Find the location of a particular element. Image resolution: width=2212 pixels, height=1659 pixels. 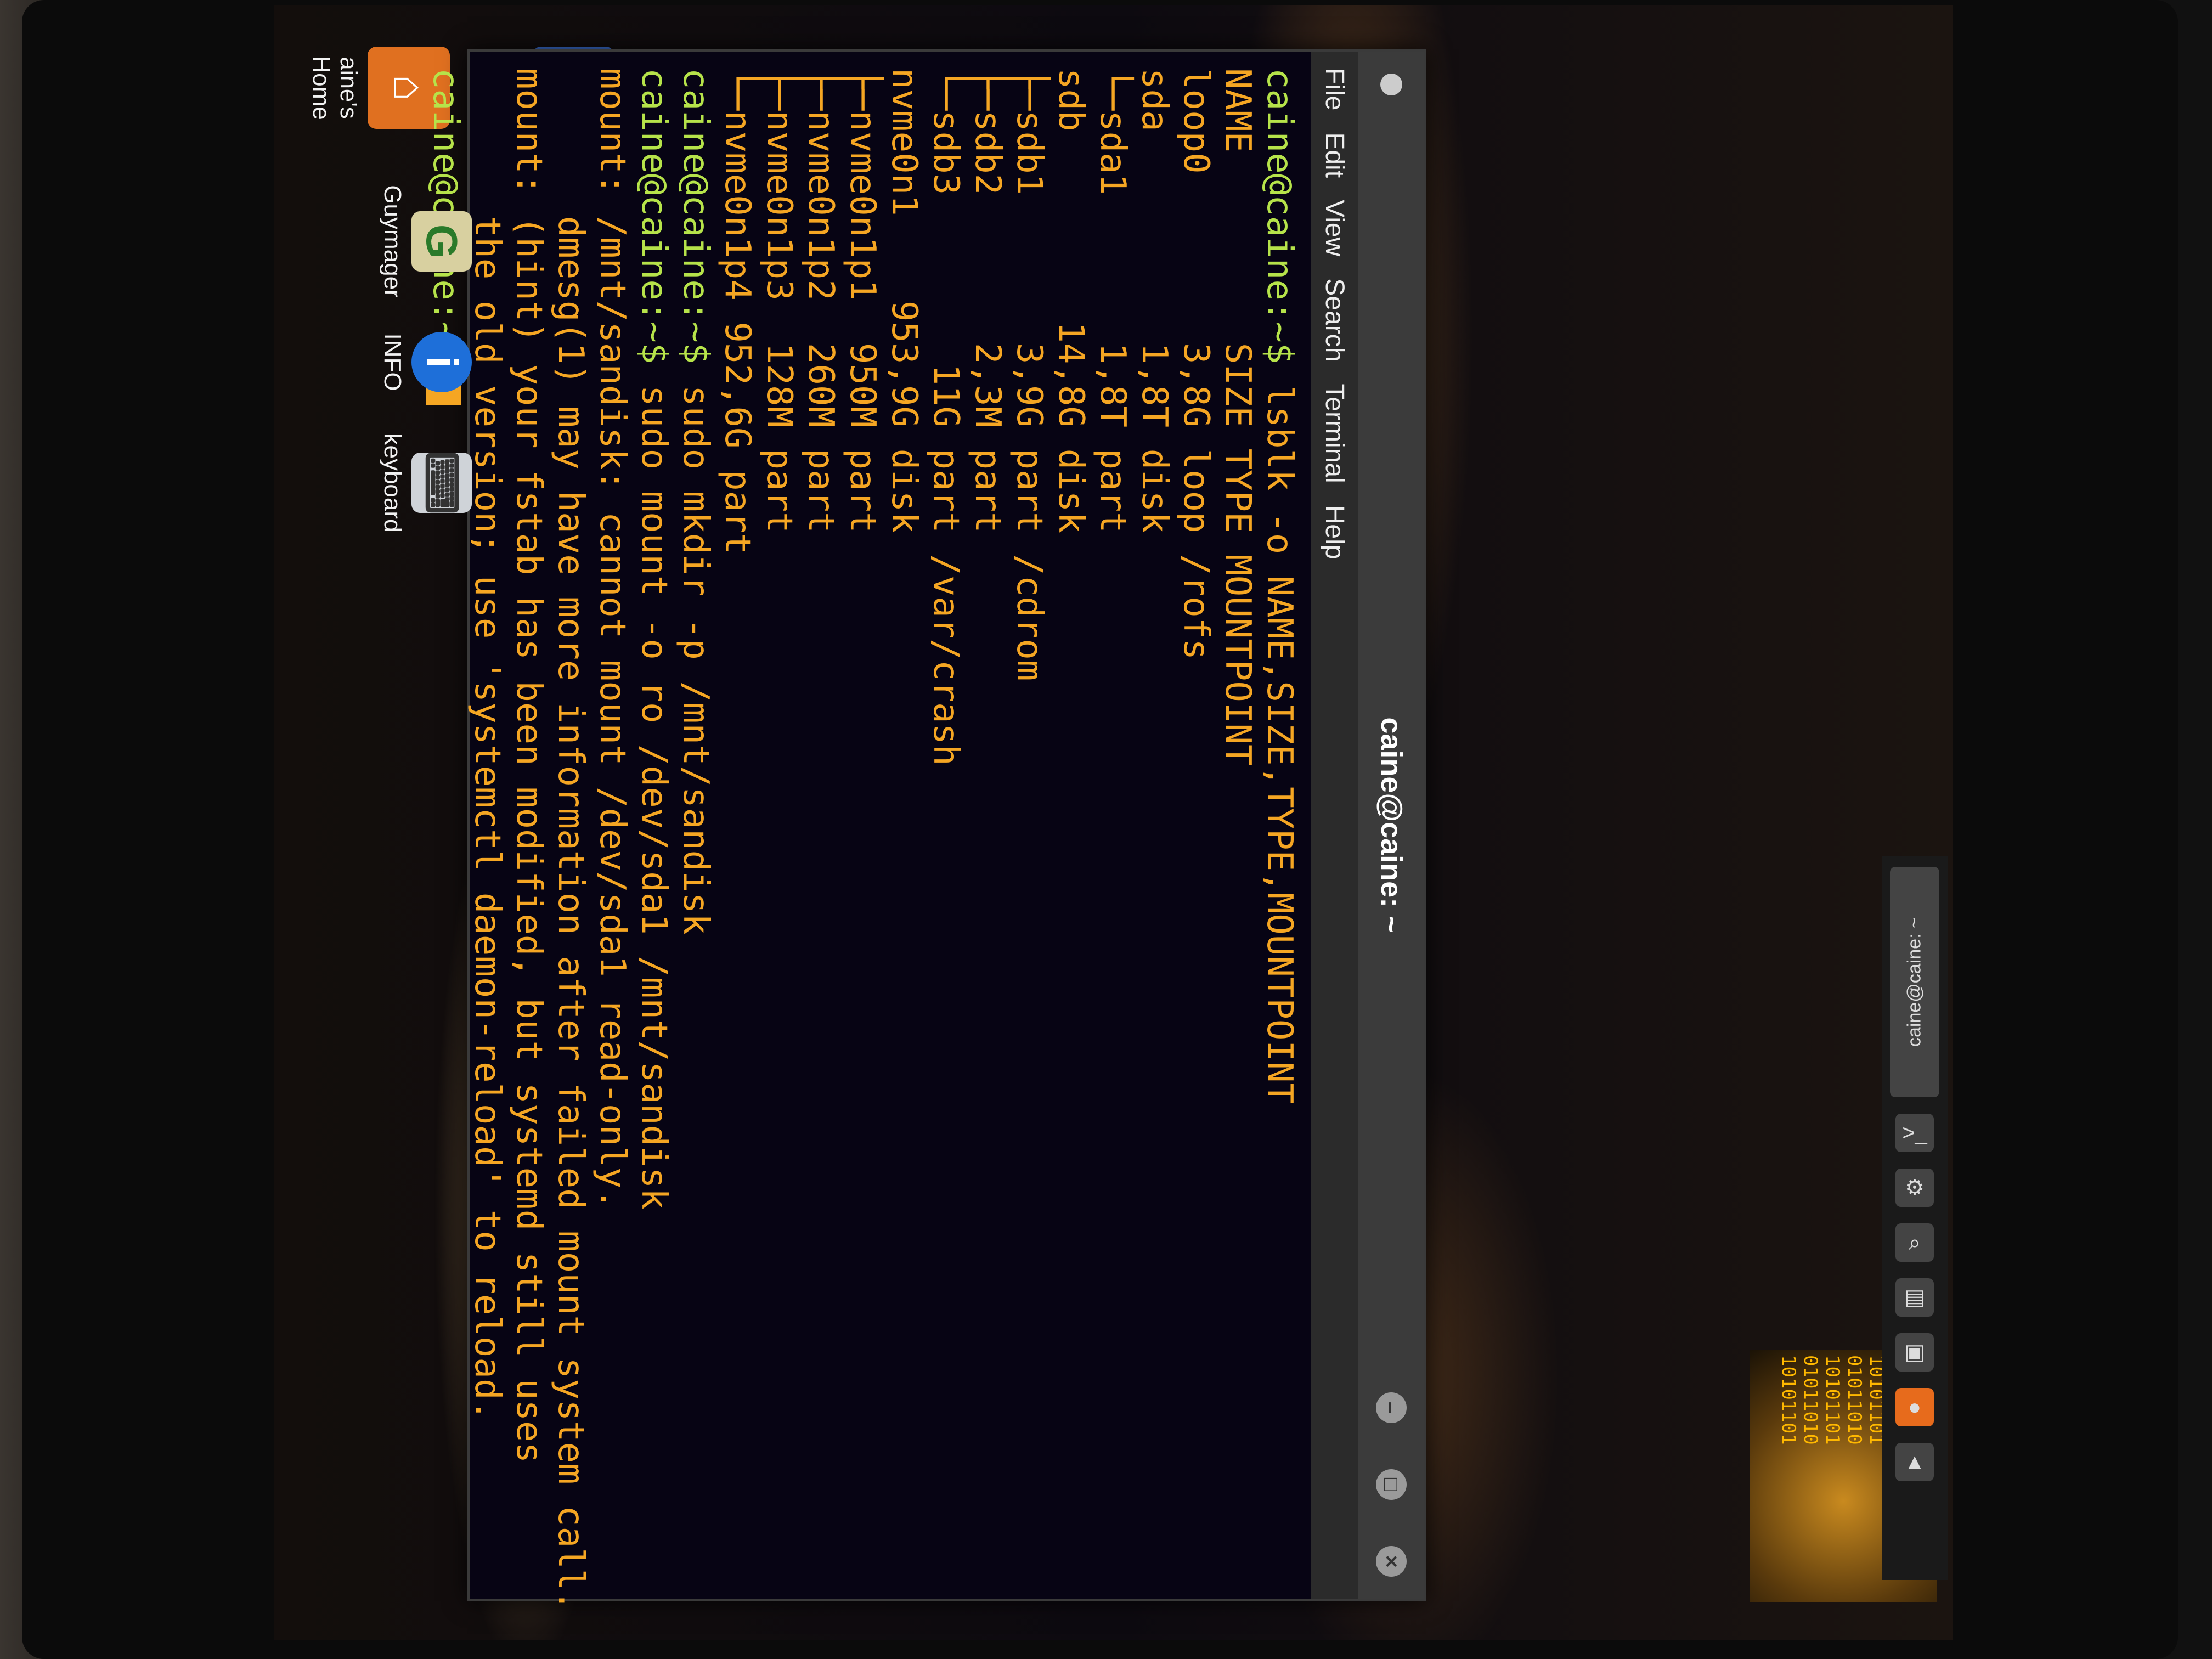

taskbar-task-item: caine@caine: ~ is located at coordinates (1915, 982).